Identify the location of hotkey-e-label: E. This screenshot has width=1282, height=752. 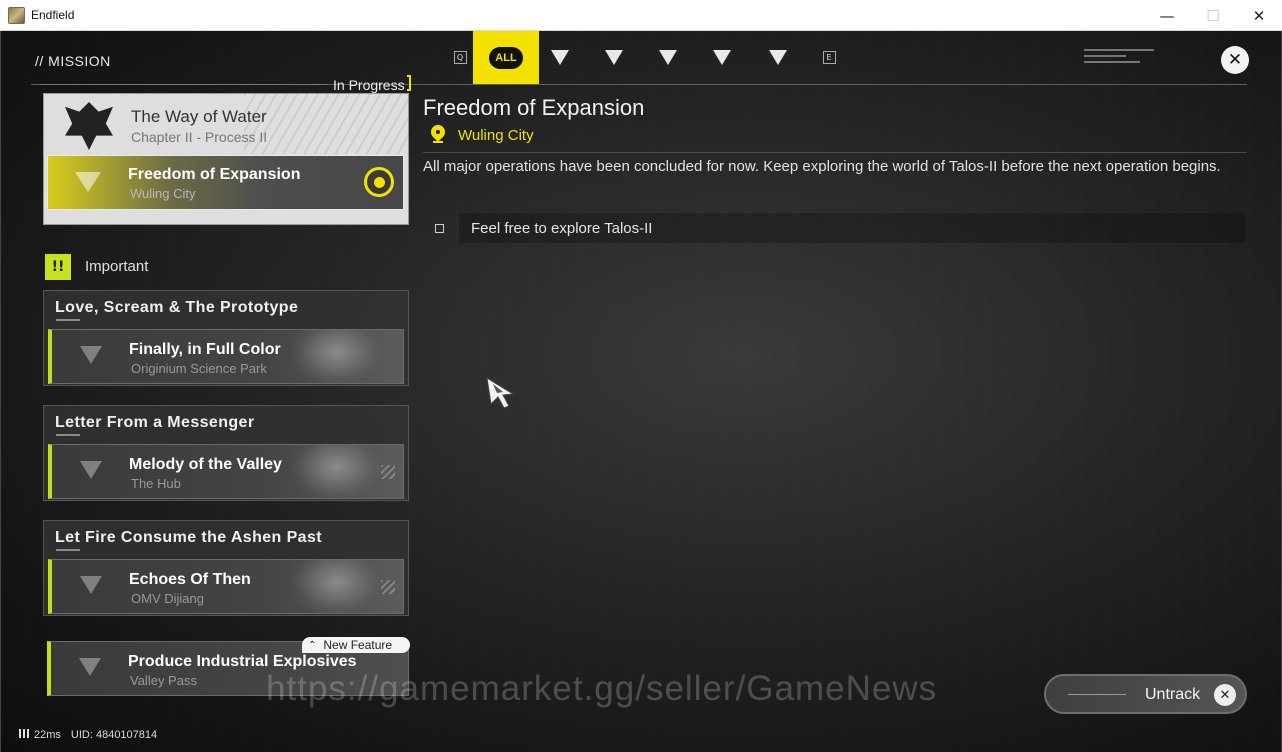
(829, 57).